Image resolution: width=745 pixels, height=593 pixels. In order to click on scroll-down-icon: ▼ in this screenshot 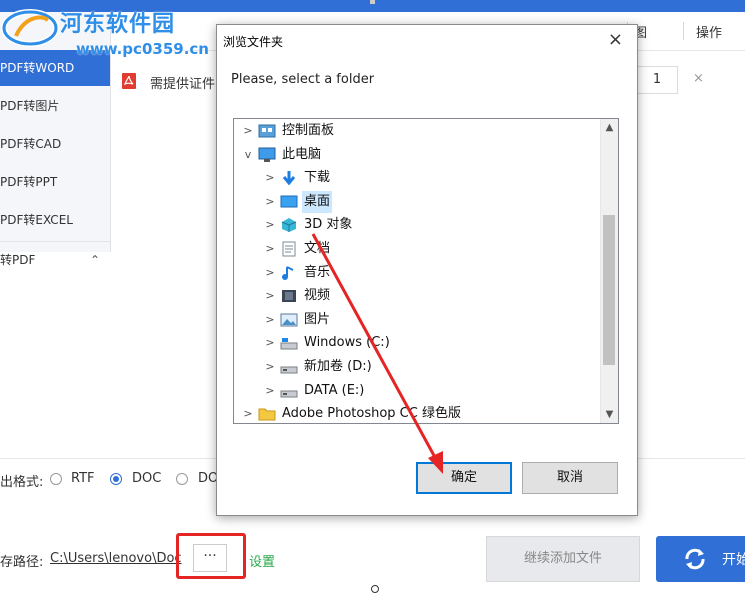, I will do `click(609, 414)`.